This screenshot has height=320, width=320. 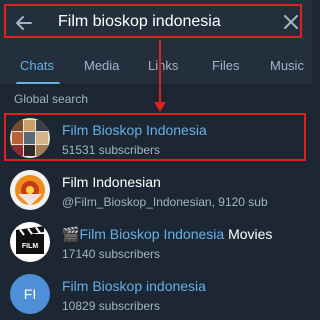 I want to click on search-bar: Film bioskop indonesia, so click(x=156, y=23).